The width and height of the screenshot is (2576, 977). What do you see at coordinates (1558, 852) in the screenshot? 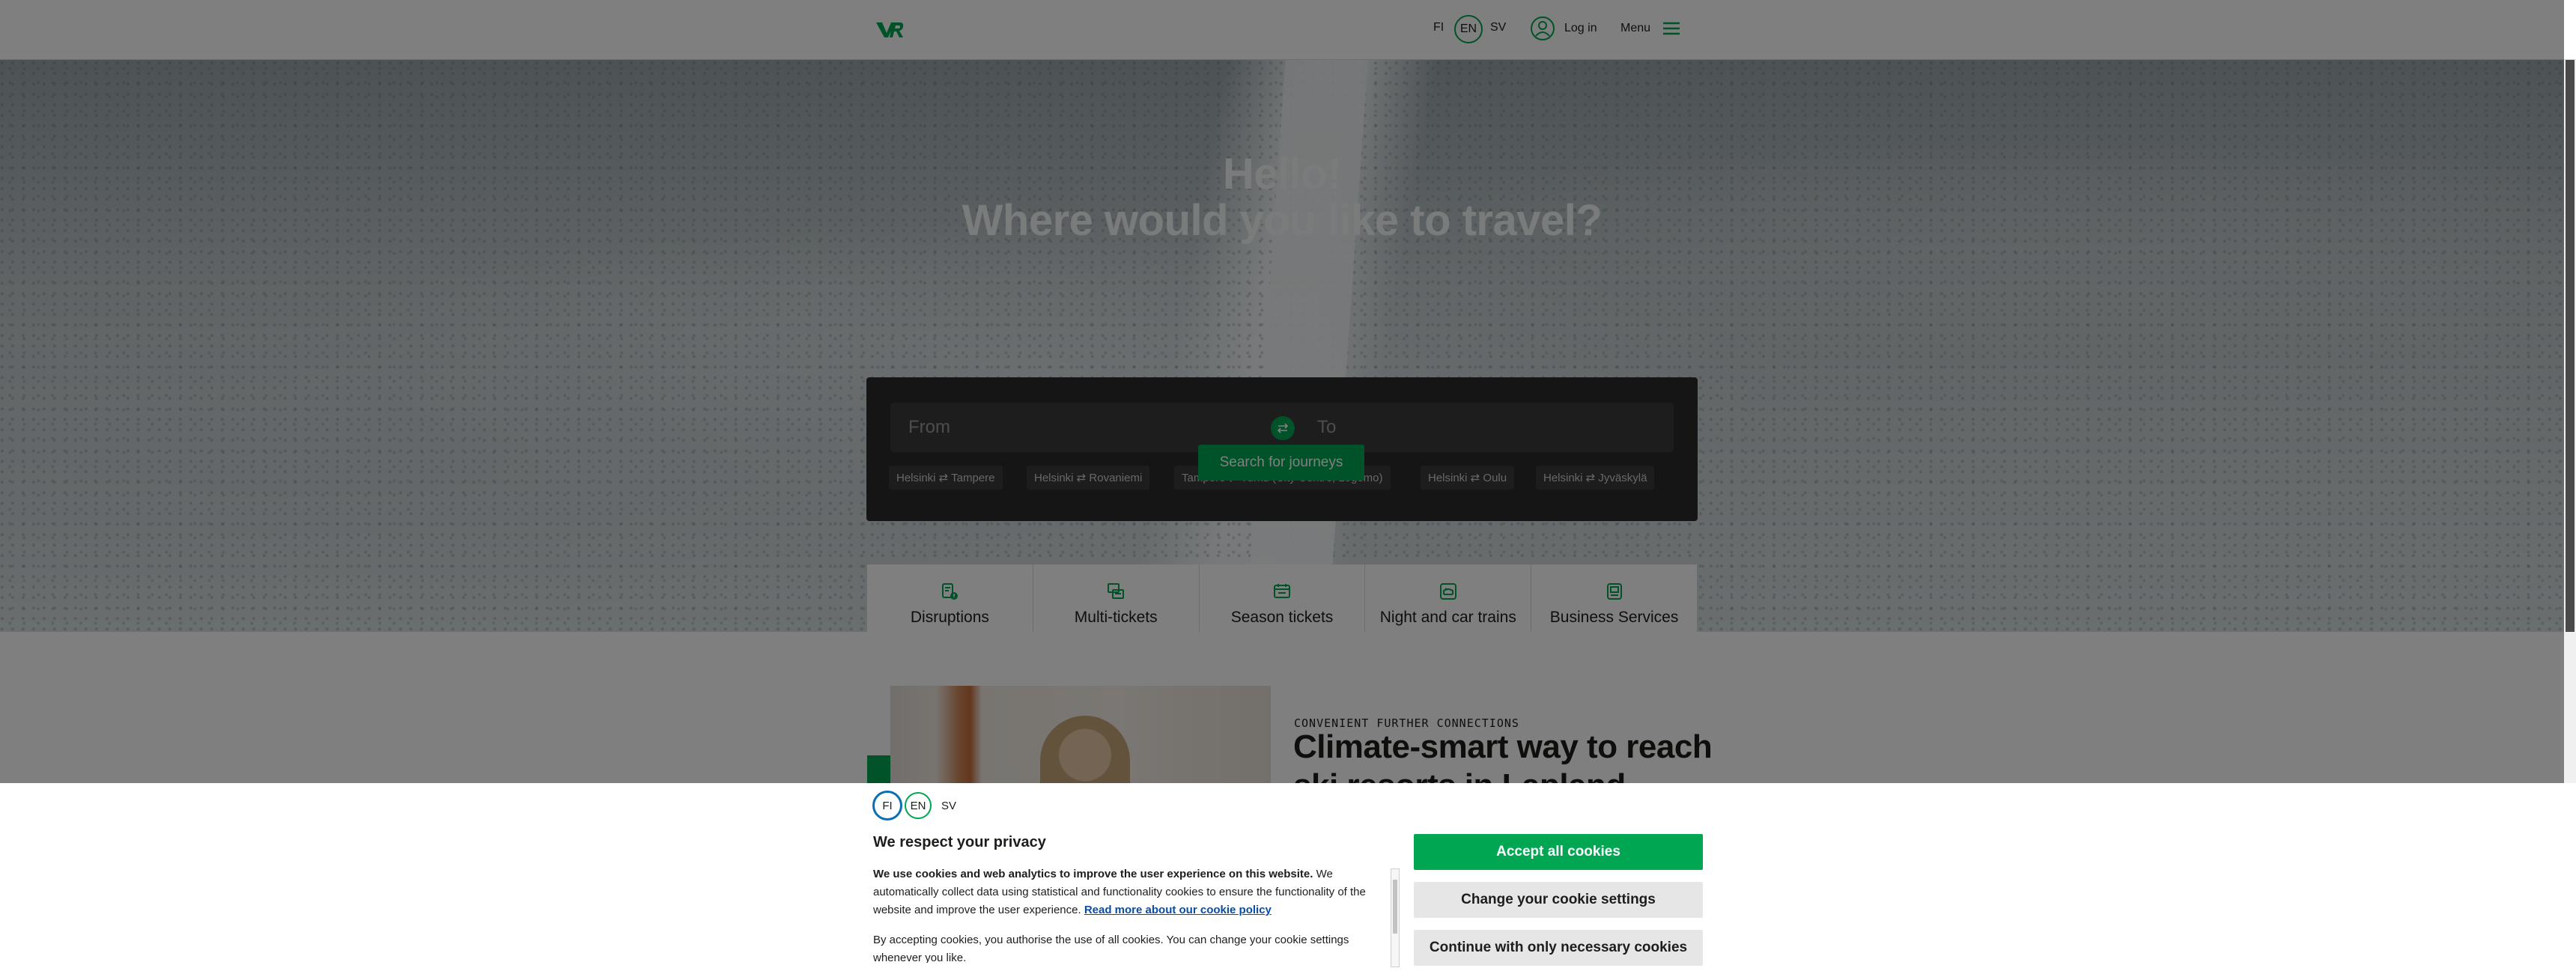
I see `accept-all-cookies-button: Accept all cookies` at bounding box center [1558, 852].